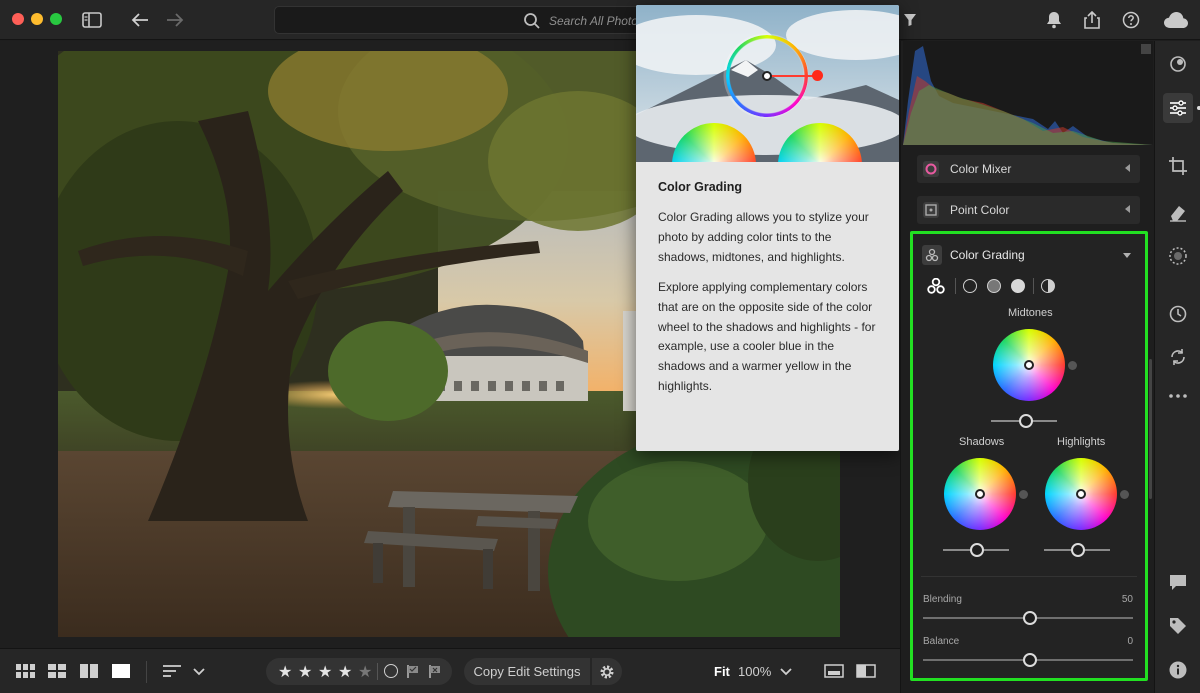 This screenshot has width=1200, height=693. Describe the element at coordinates (1178, 314) in the screenshot. I see `history-icon` at that location.